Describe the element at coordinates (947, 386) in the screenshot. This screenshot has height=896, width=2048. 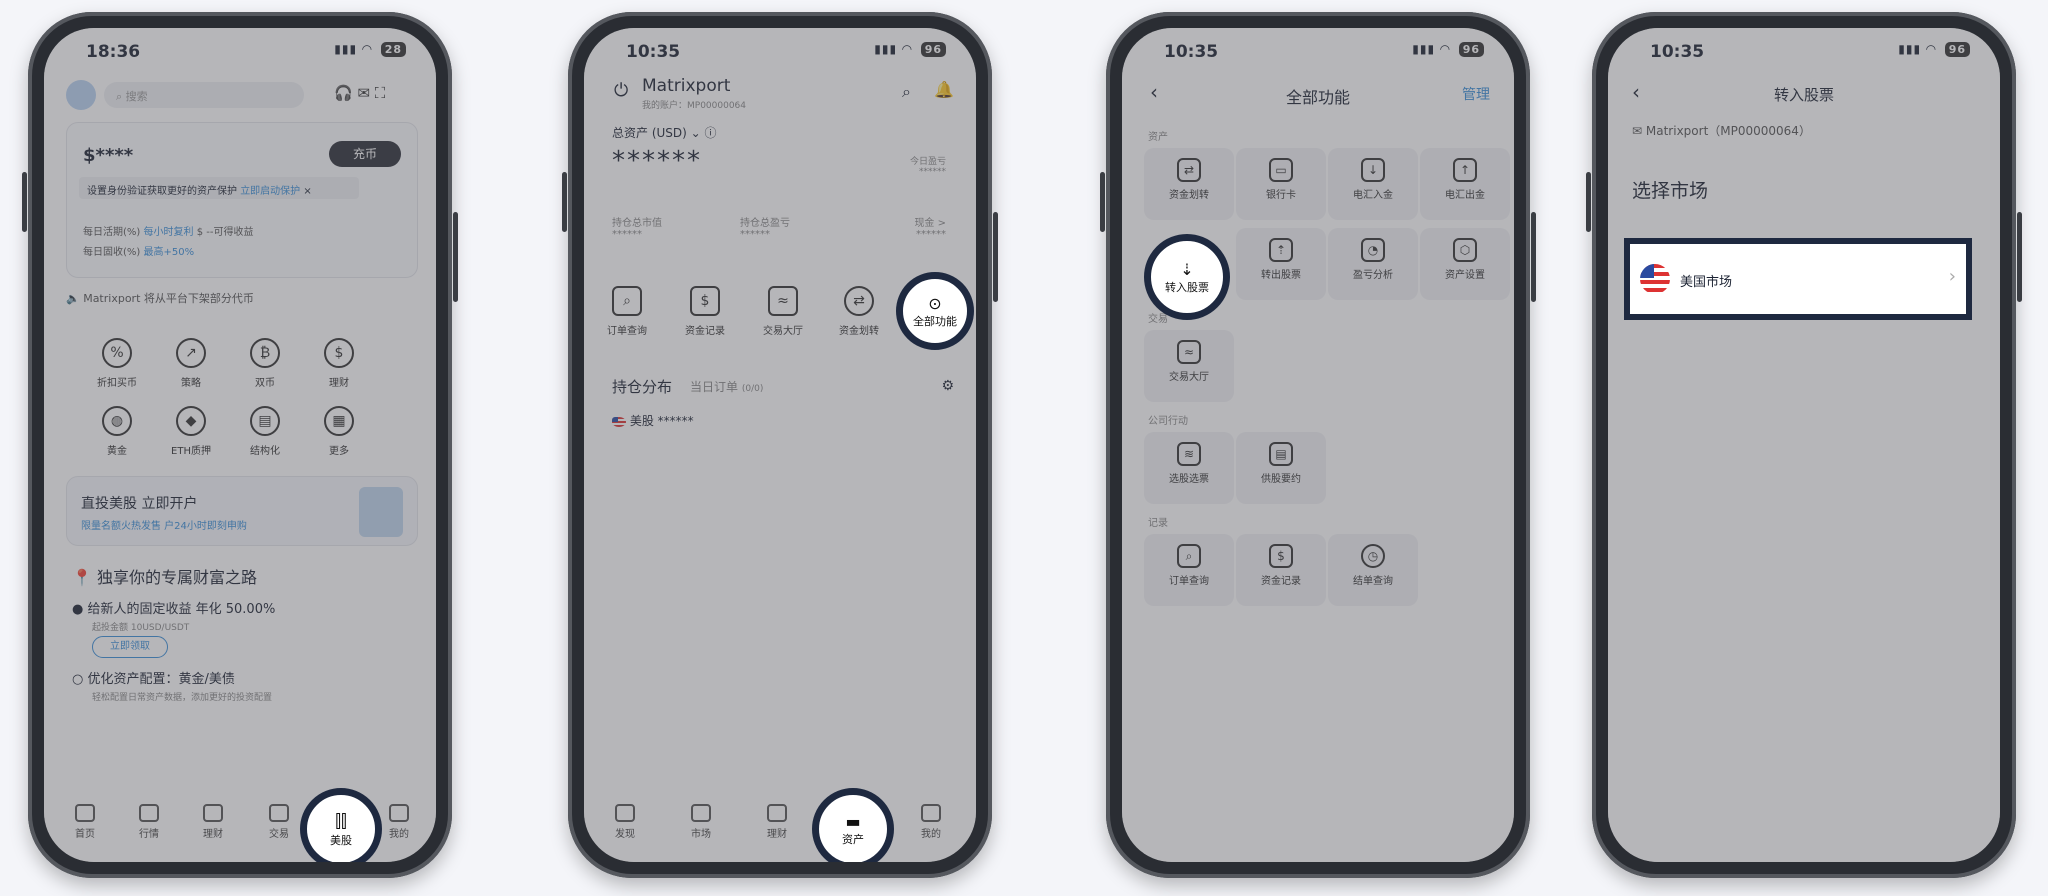
I see `settings-icon: ⚙` at that location.